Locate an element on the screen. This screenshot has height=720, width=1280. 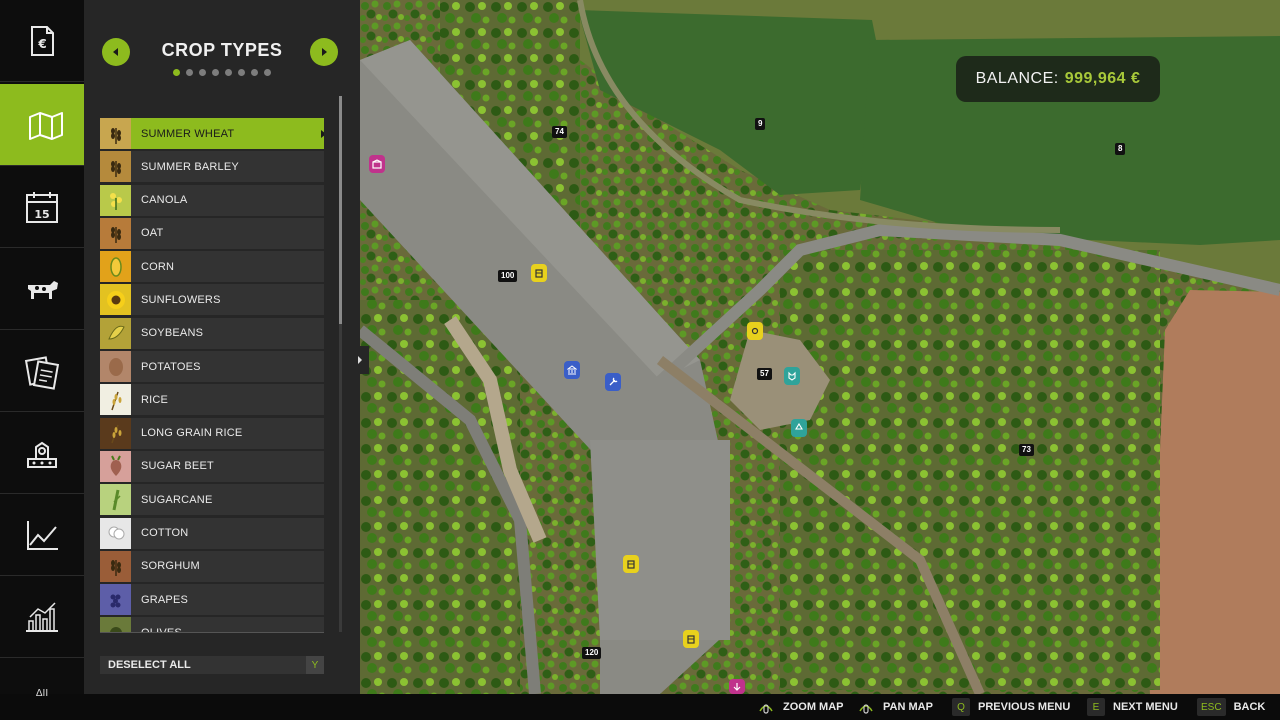
soybean-icon is located at coordinates (115, 333).